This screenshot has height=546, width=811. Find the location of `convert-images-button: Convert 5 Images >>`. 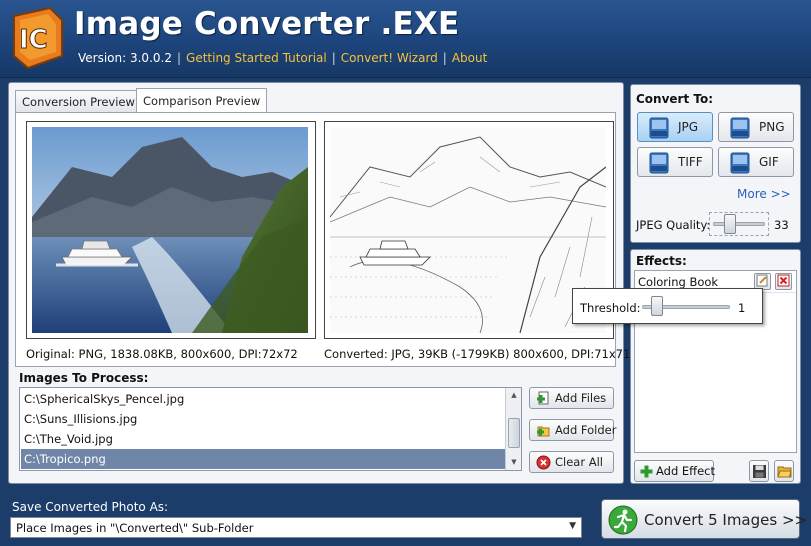

convert-images-button: Convert 5 Images >> is located at coordinates (704, 519).